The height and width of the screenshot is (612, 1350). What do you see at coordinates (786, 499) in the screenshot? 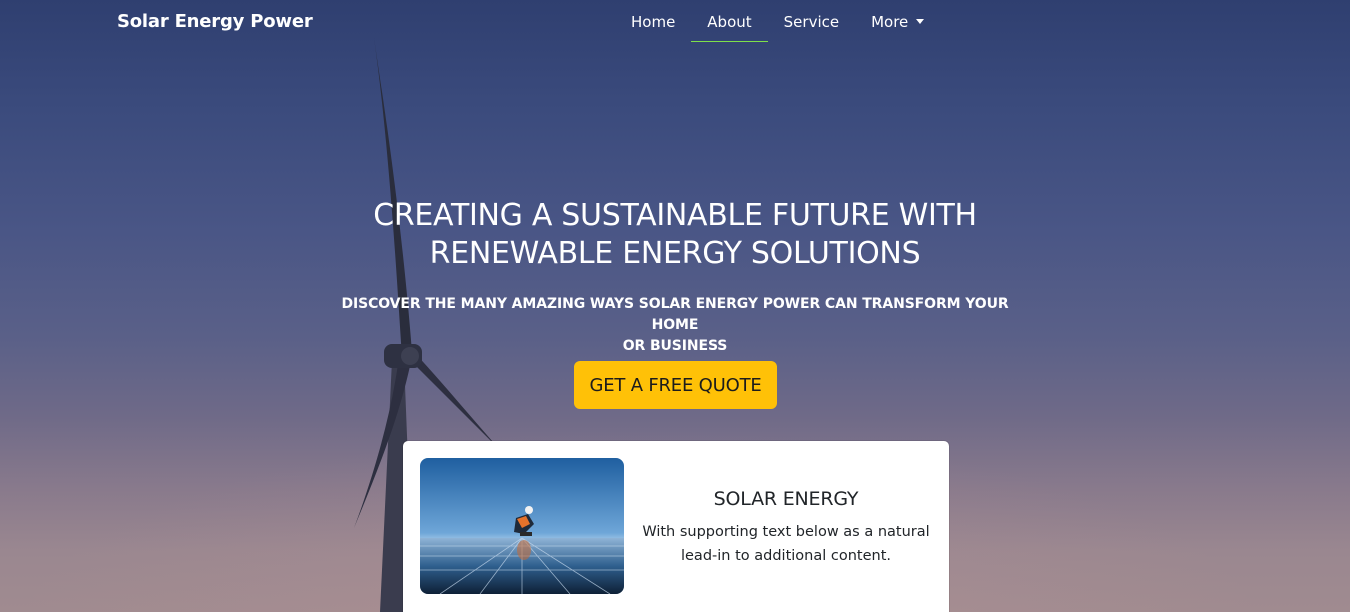
I see `card-title: SOLAR ENERGY` at bounding box center [786, 499].